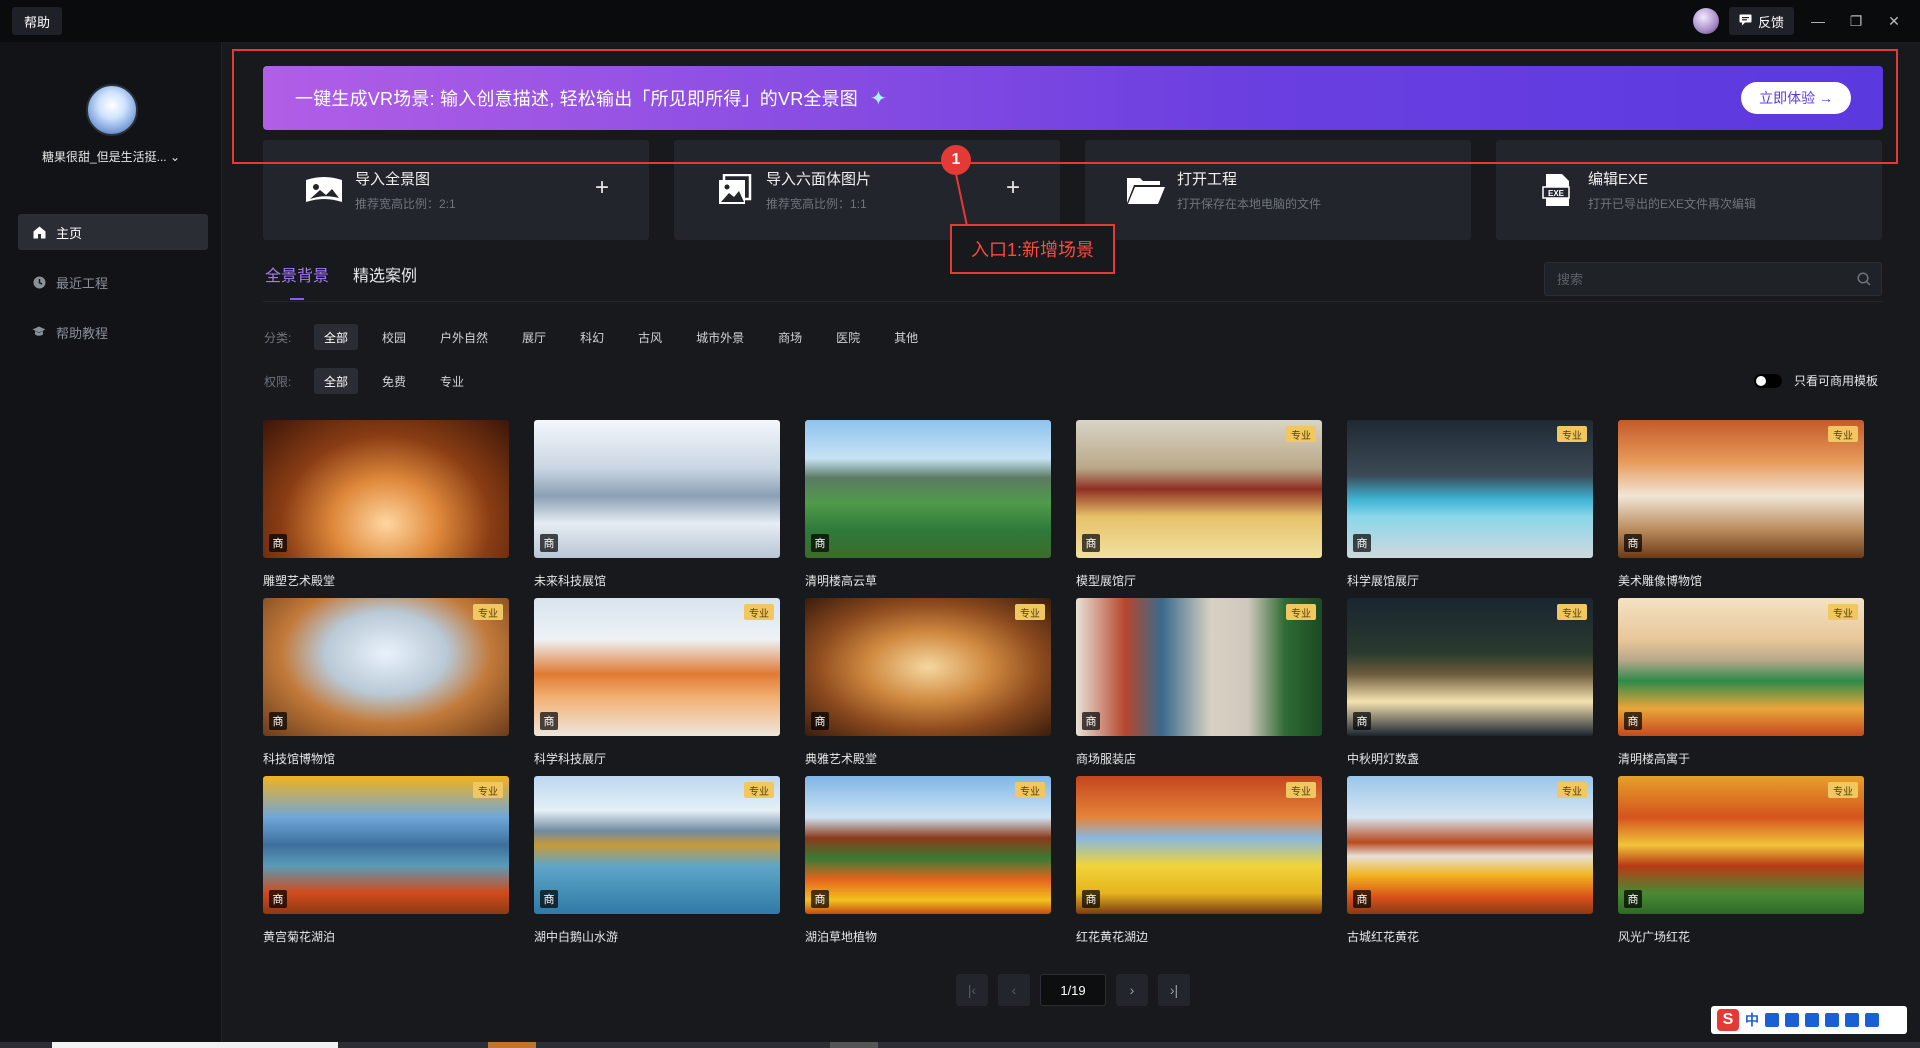 This screenshot has height=1048, width=1920. What do you see at coordinates (1705, 21) in the screenshot?
I see `user-avatar-small` at bounding box center [1705, 21].